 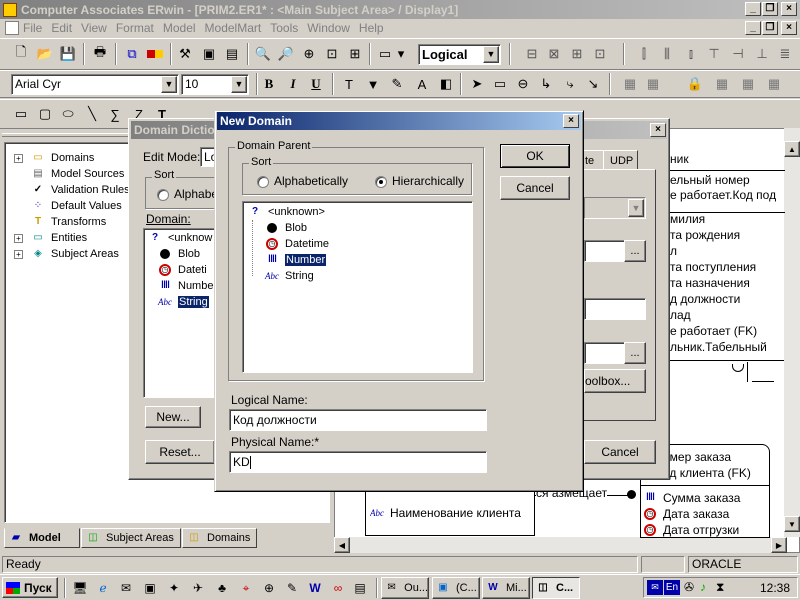 I want to click on quicklaunch-app-6-icon: ⊕, so click(x=269, y=588).